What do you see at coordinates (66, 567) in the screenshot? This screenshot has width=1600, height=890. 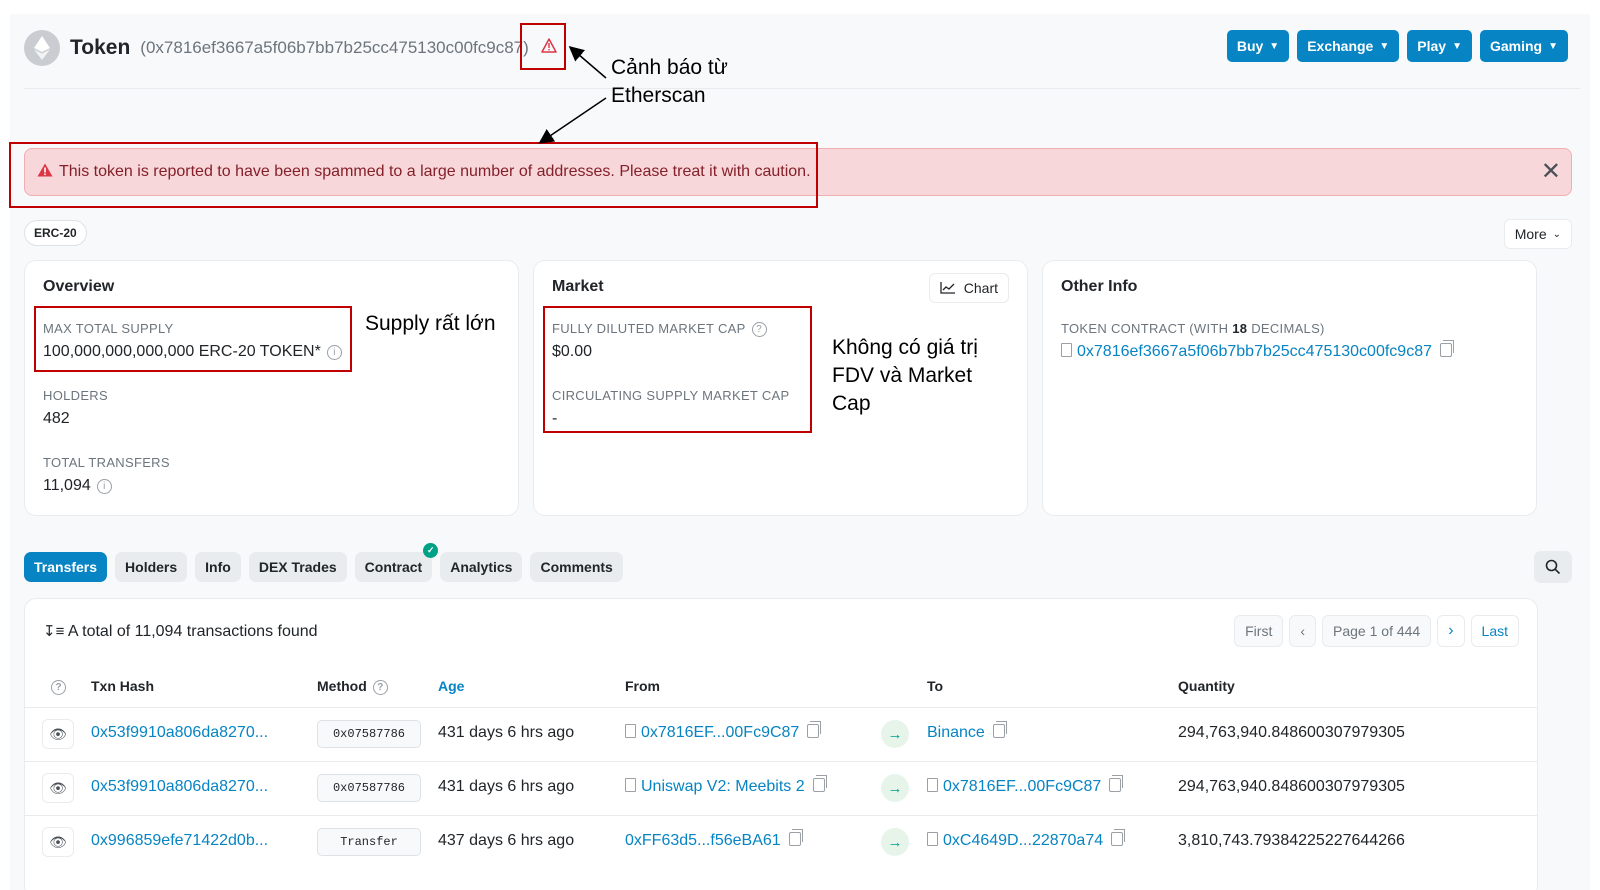 I see `tab-transfers: Transfers` at bounding box center [66, 567].